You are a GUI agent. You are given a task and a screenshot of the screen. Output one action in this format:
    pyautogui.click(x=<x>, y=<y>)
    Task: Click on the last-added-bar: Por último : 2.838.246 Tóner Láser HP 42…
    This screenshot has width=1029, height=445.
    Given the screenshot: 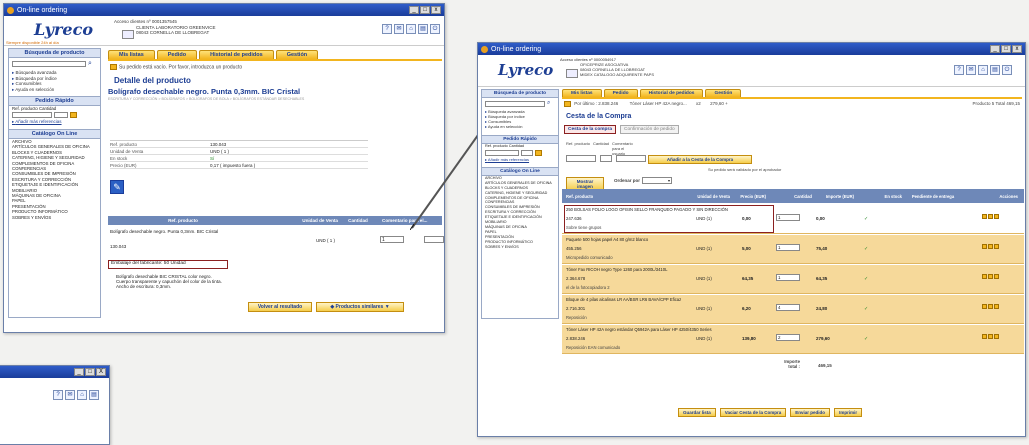 What is the action you would take?
    pyautogui.click(x=793, y=104)
    